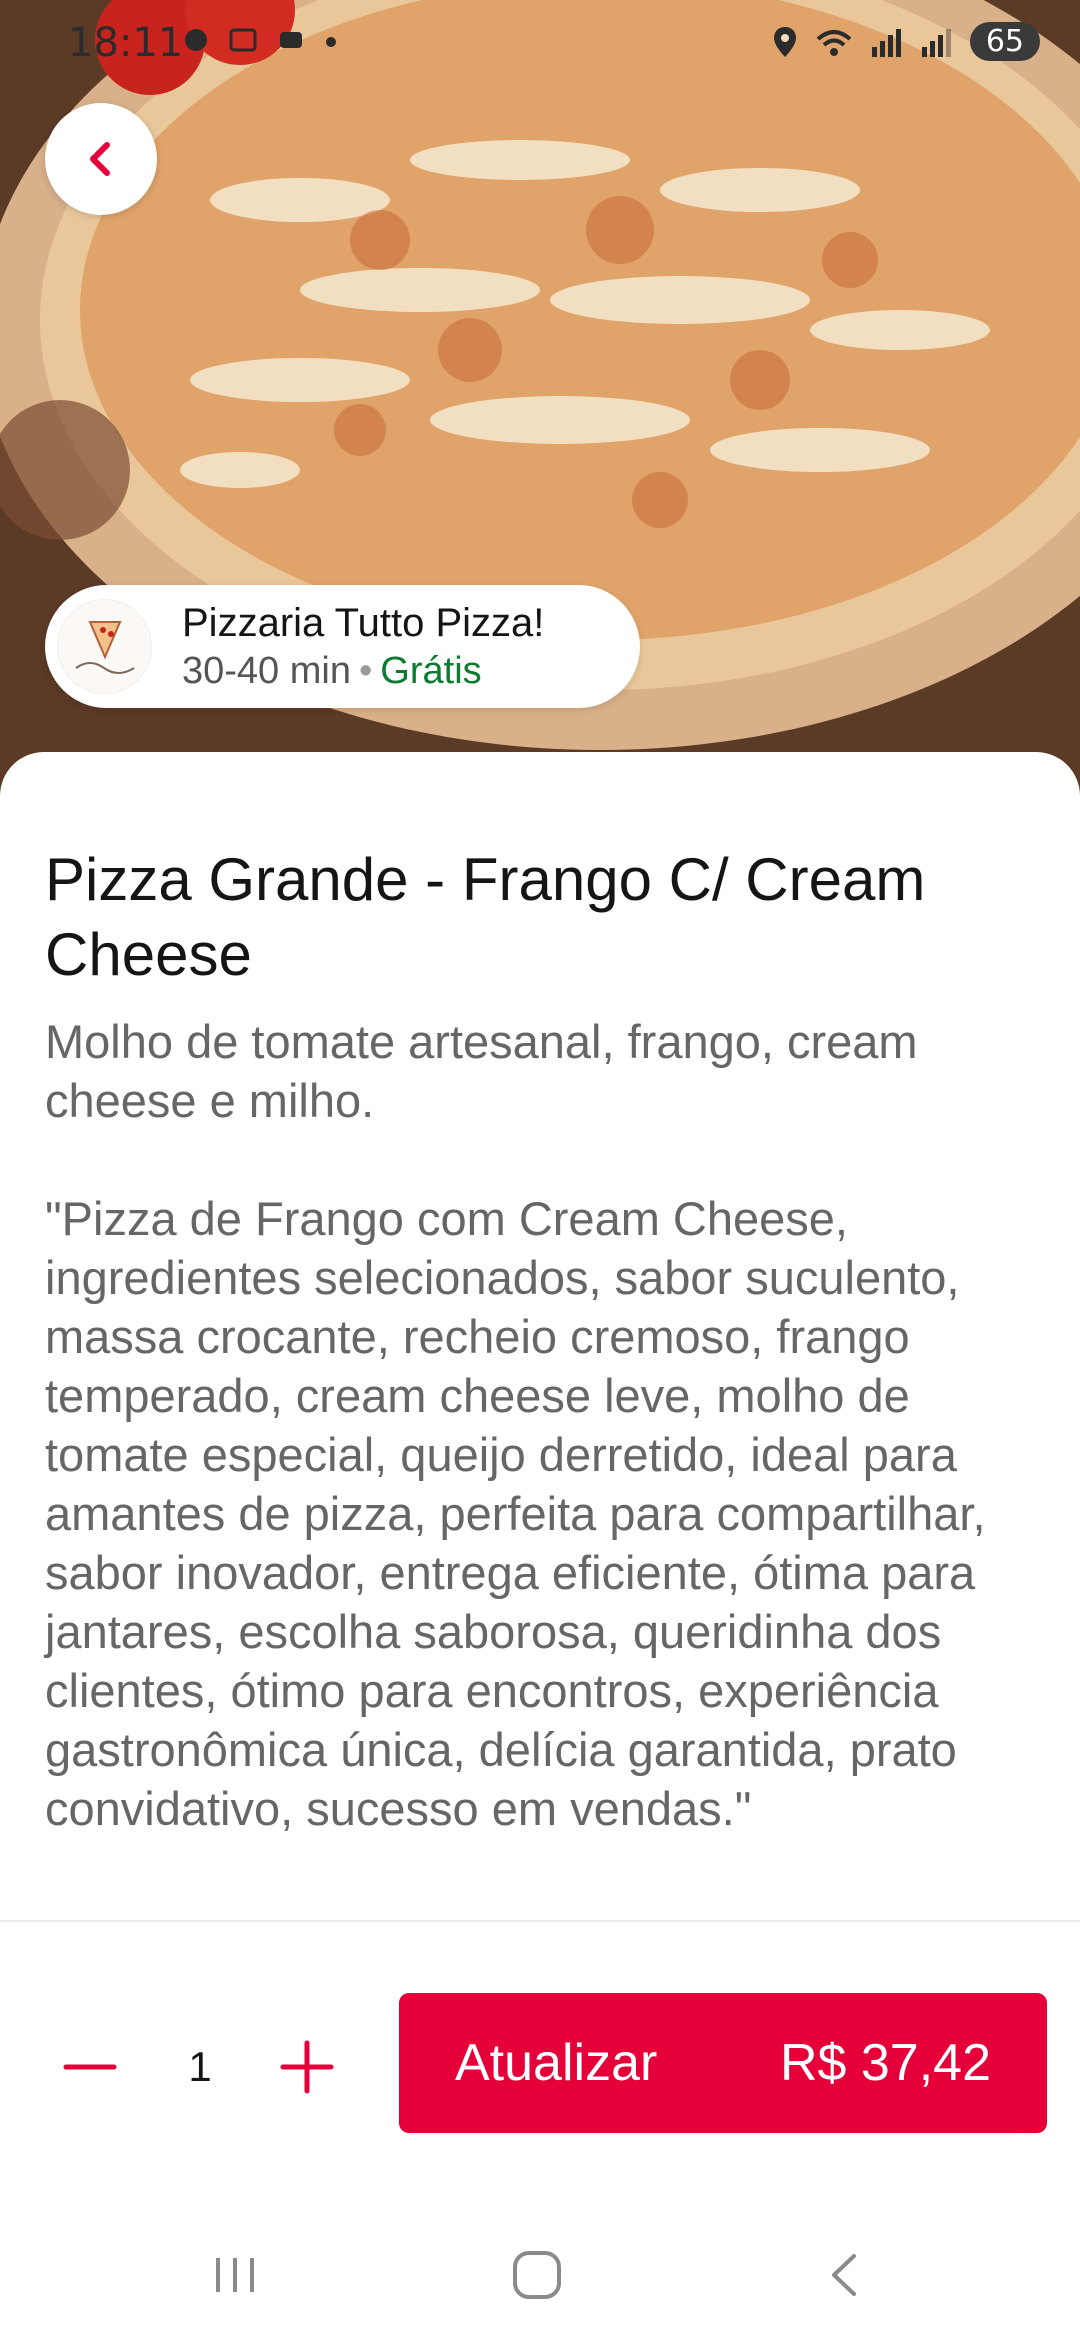 The height and width of the screenshot is (2340, 1080). I want to click on increase-quantity-button, so click(307, 2067).